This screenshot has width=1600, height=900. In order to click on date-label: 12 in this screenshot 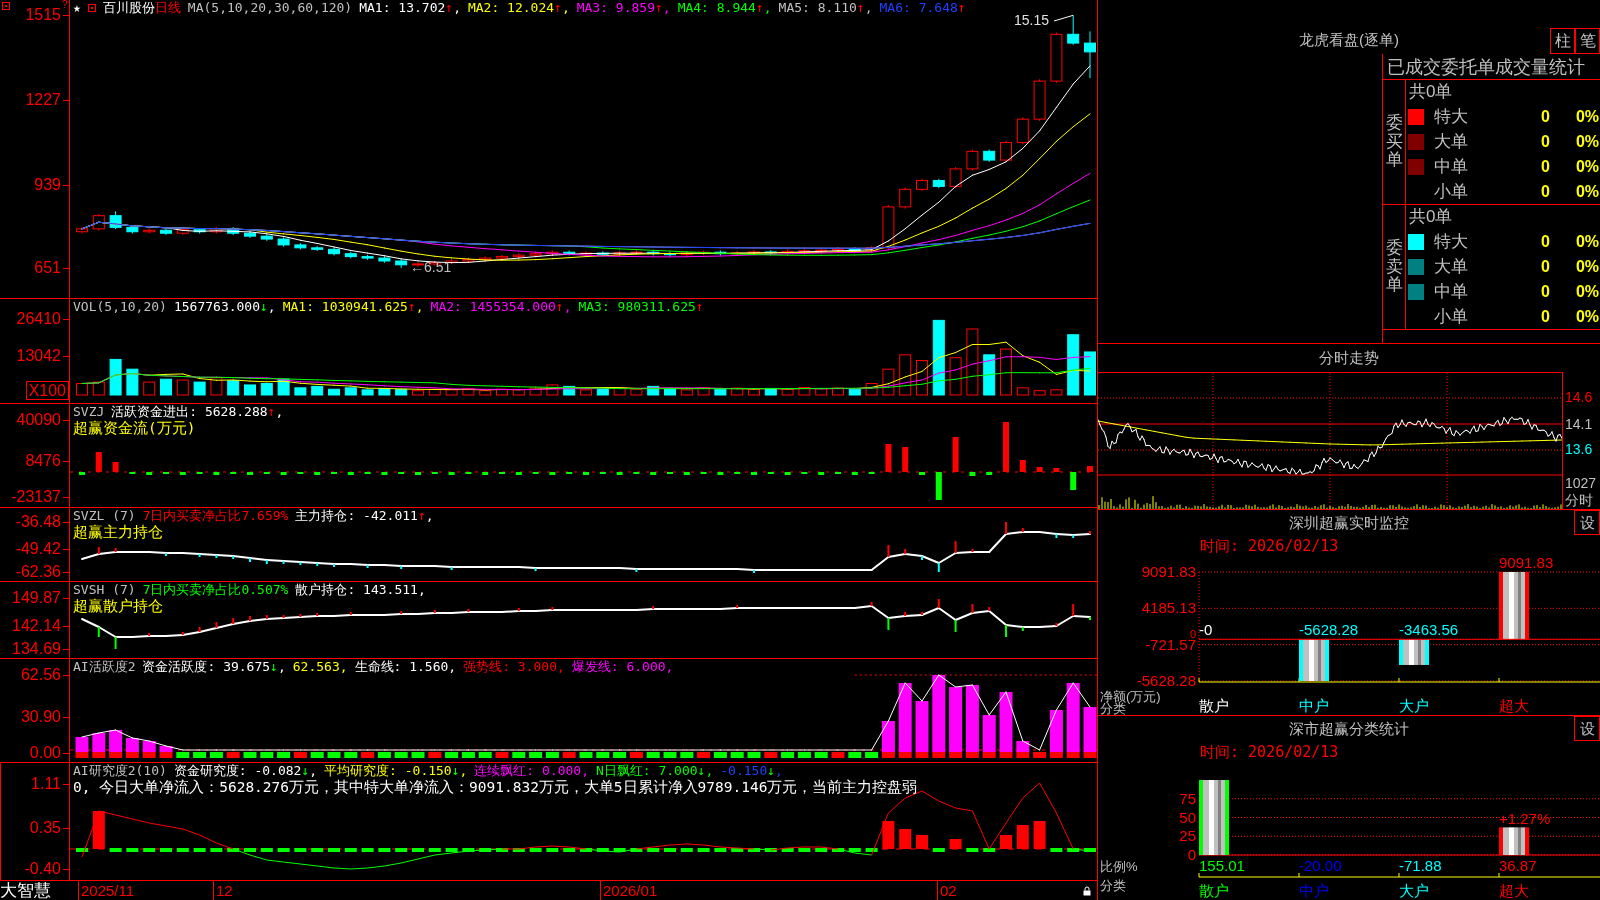, I will do `click(223, 890)`.